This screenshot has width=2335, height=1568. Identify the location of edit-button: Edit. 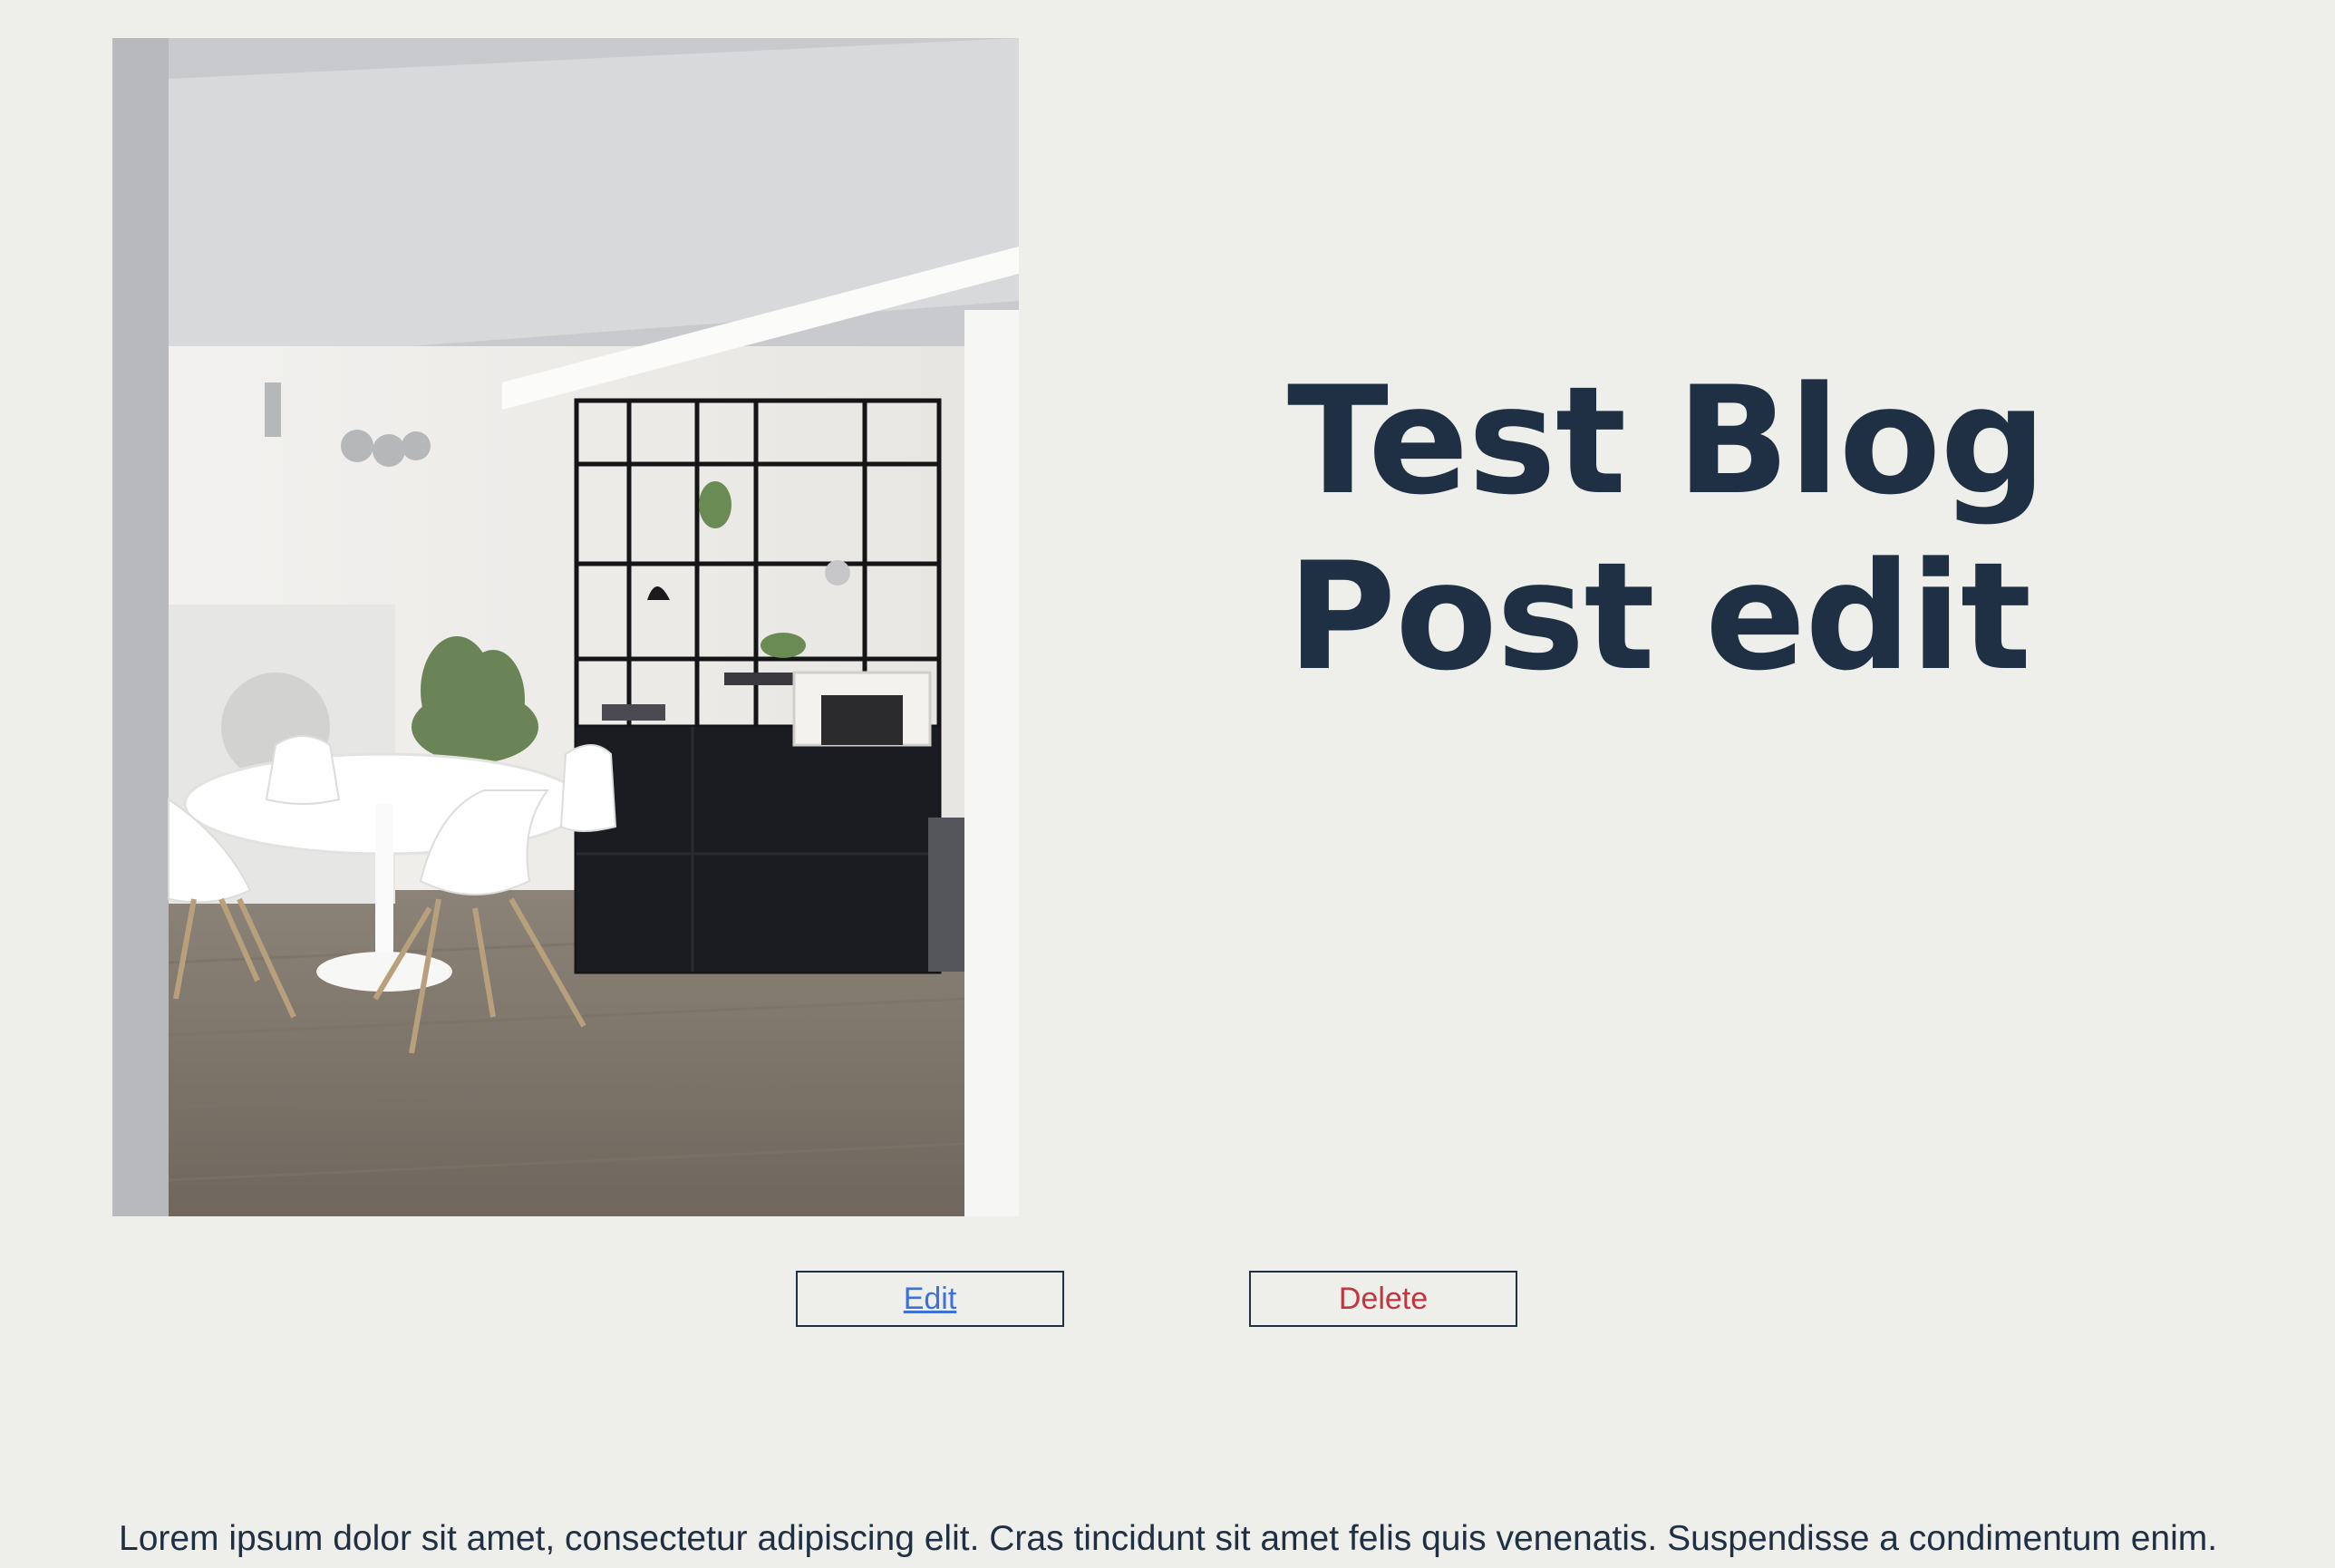
(930, 1299).